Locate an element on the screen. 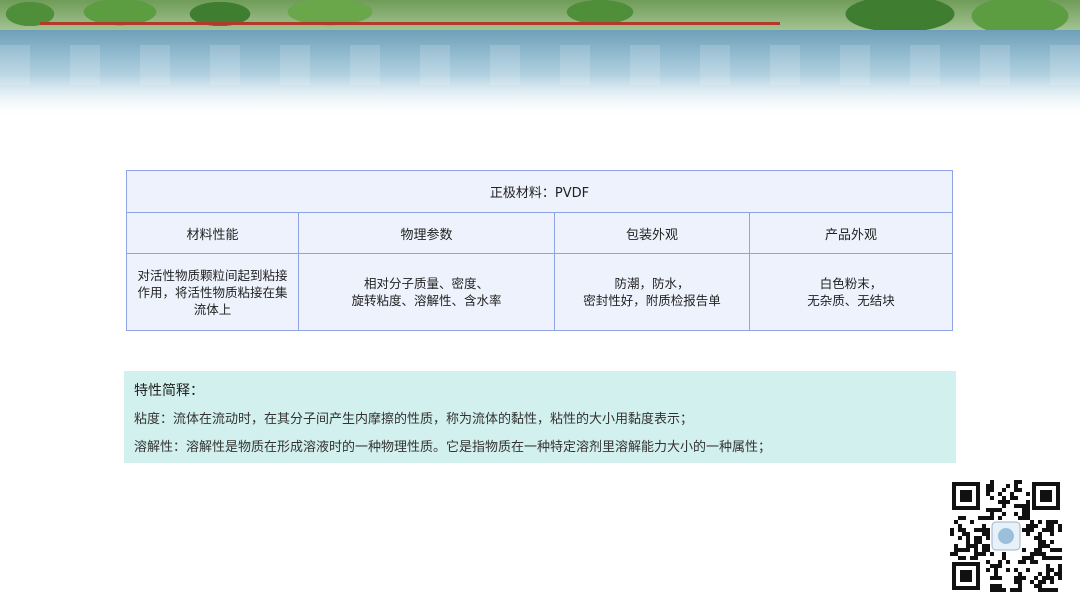 Image resolution: width=1080 pixels, height=608 pixels. qr-code-graphic is located at coordinates (1006, 536).